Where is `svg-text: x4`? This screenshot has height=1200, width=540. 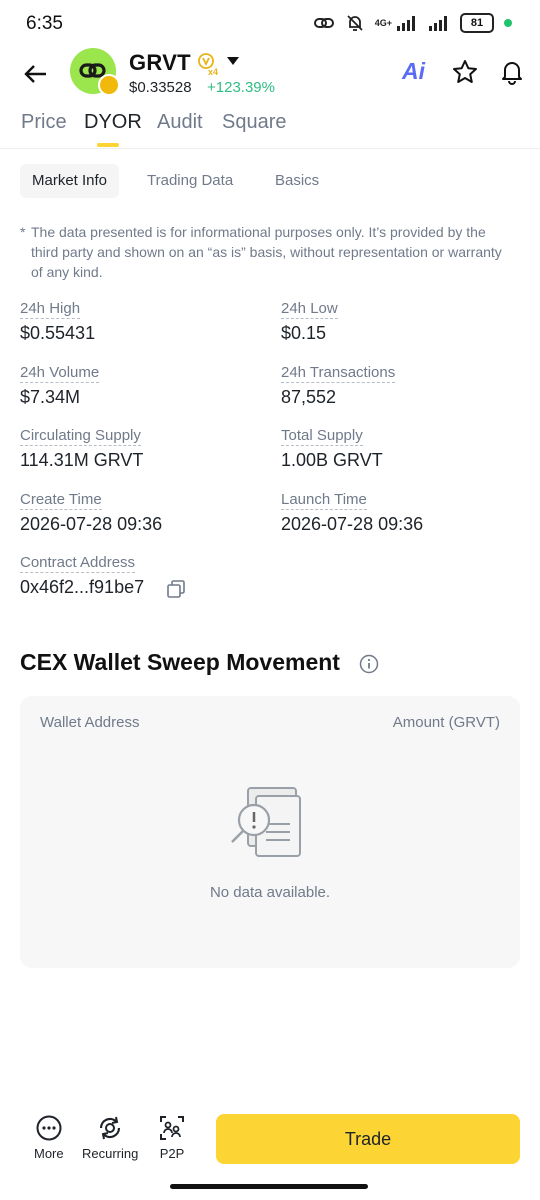 svg-text: x4 is located at coordinates (213, 71).